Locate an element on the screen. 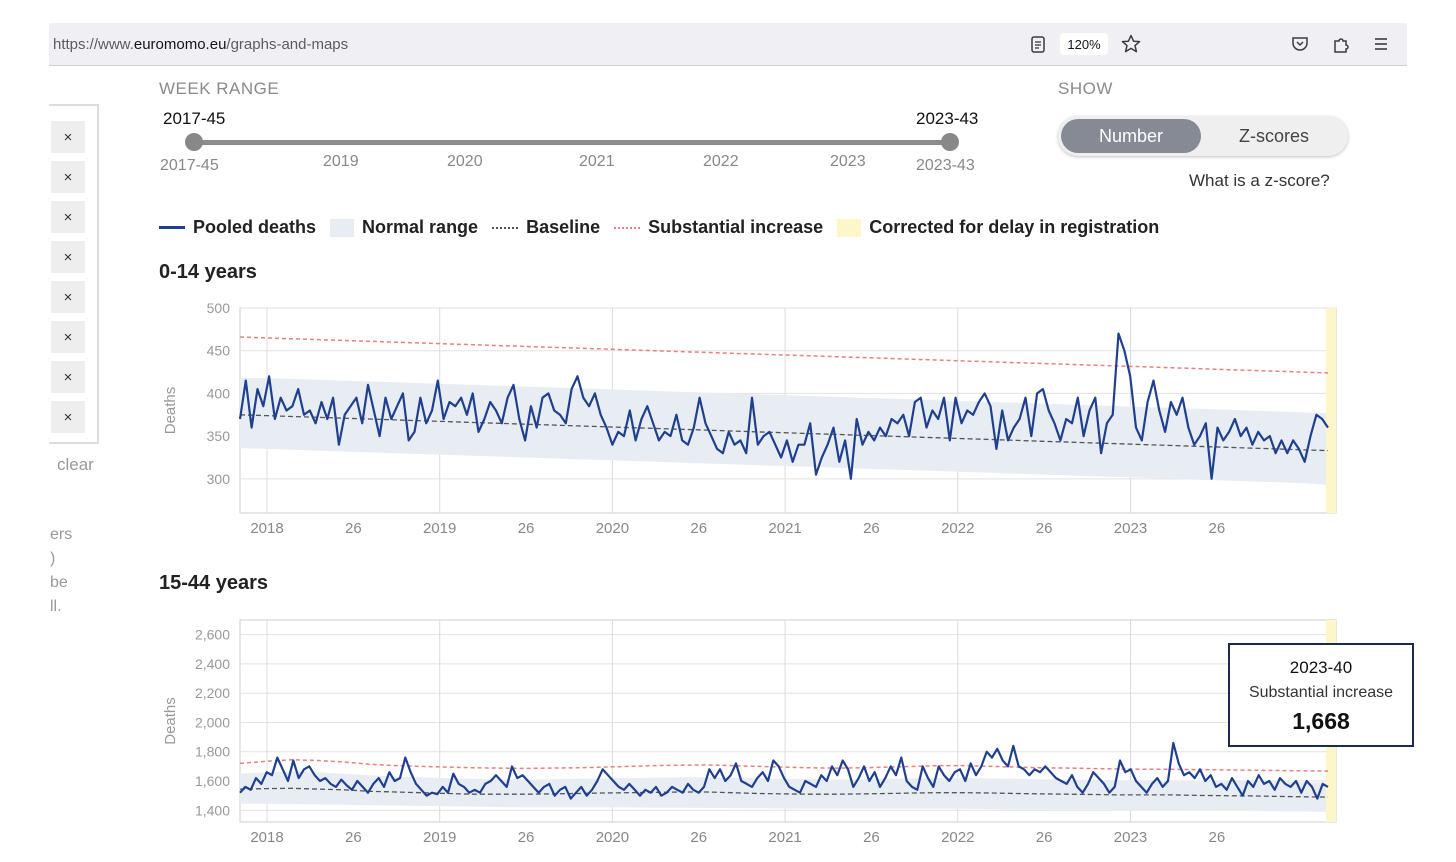 Image resolution: width=1456 pixels, height=862 pixels. slider-tick-label: 2023-43 is located at coordinates (945, 165).